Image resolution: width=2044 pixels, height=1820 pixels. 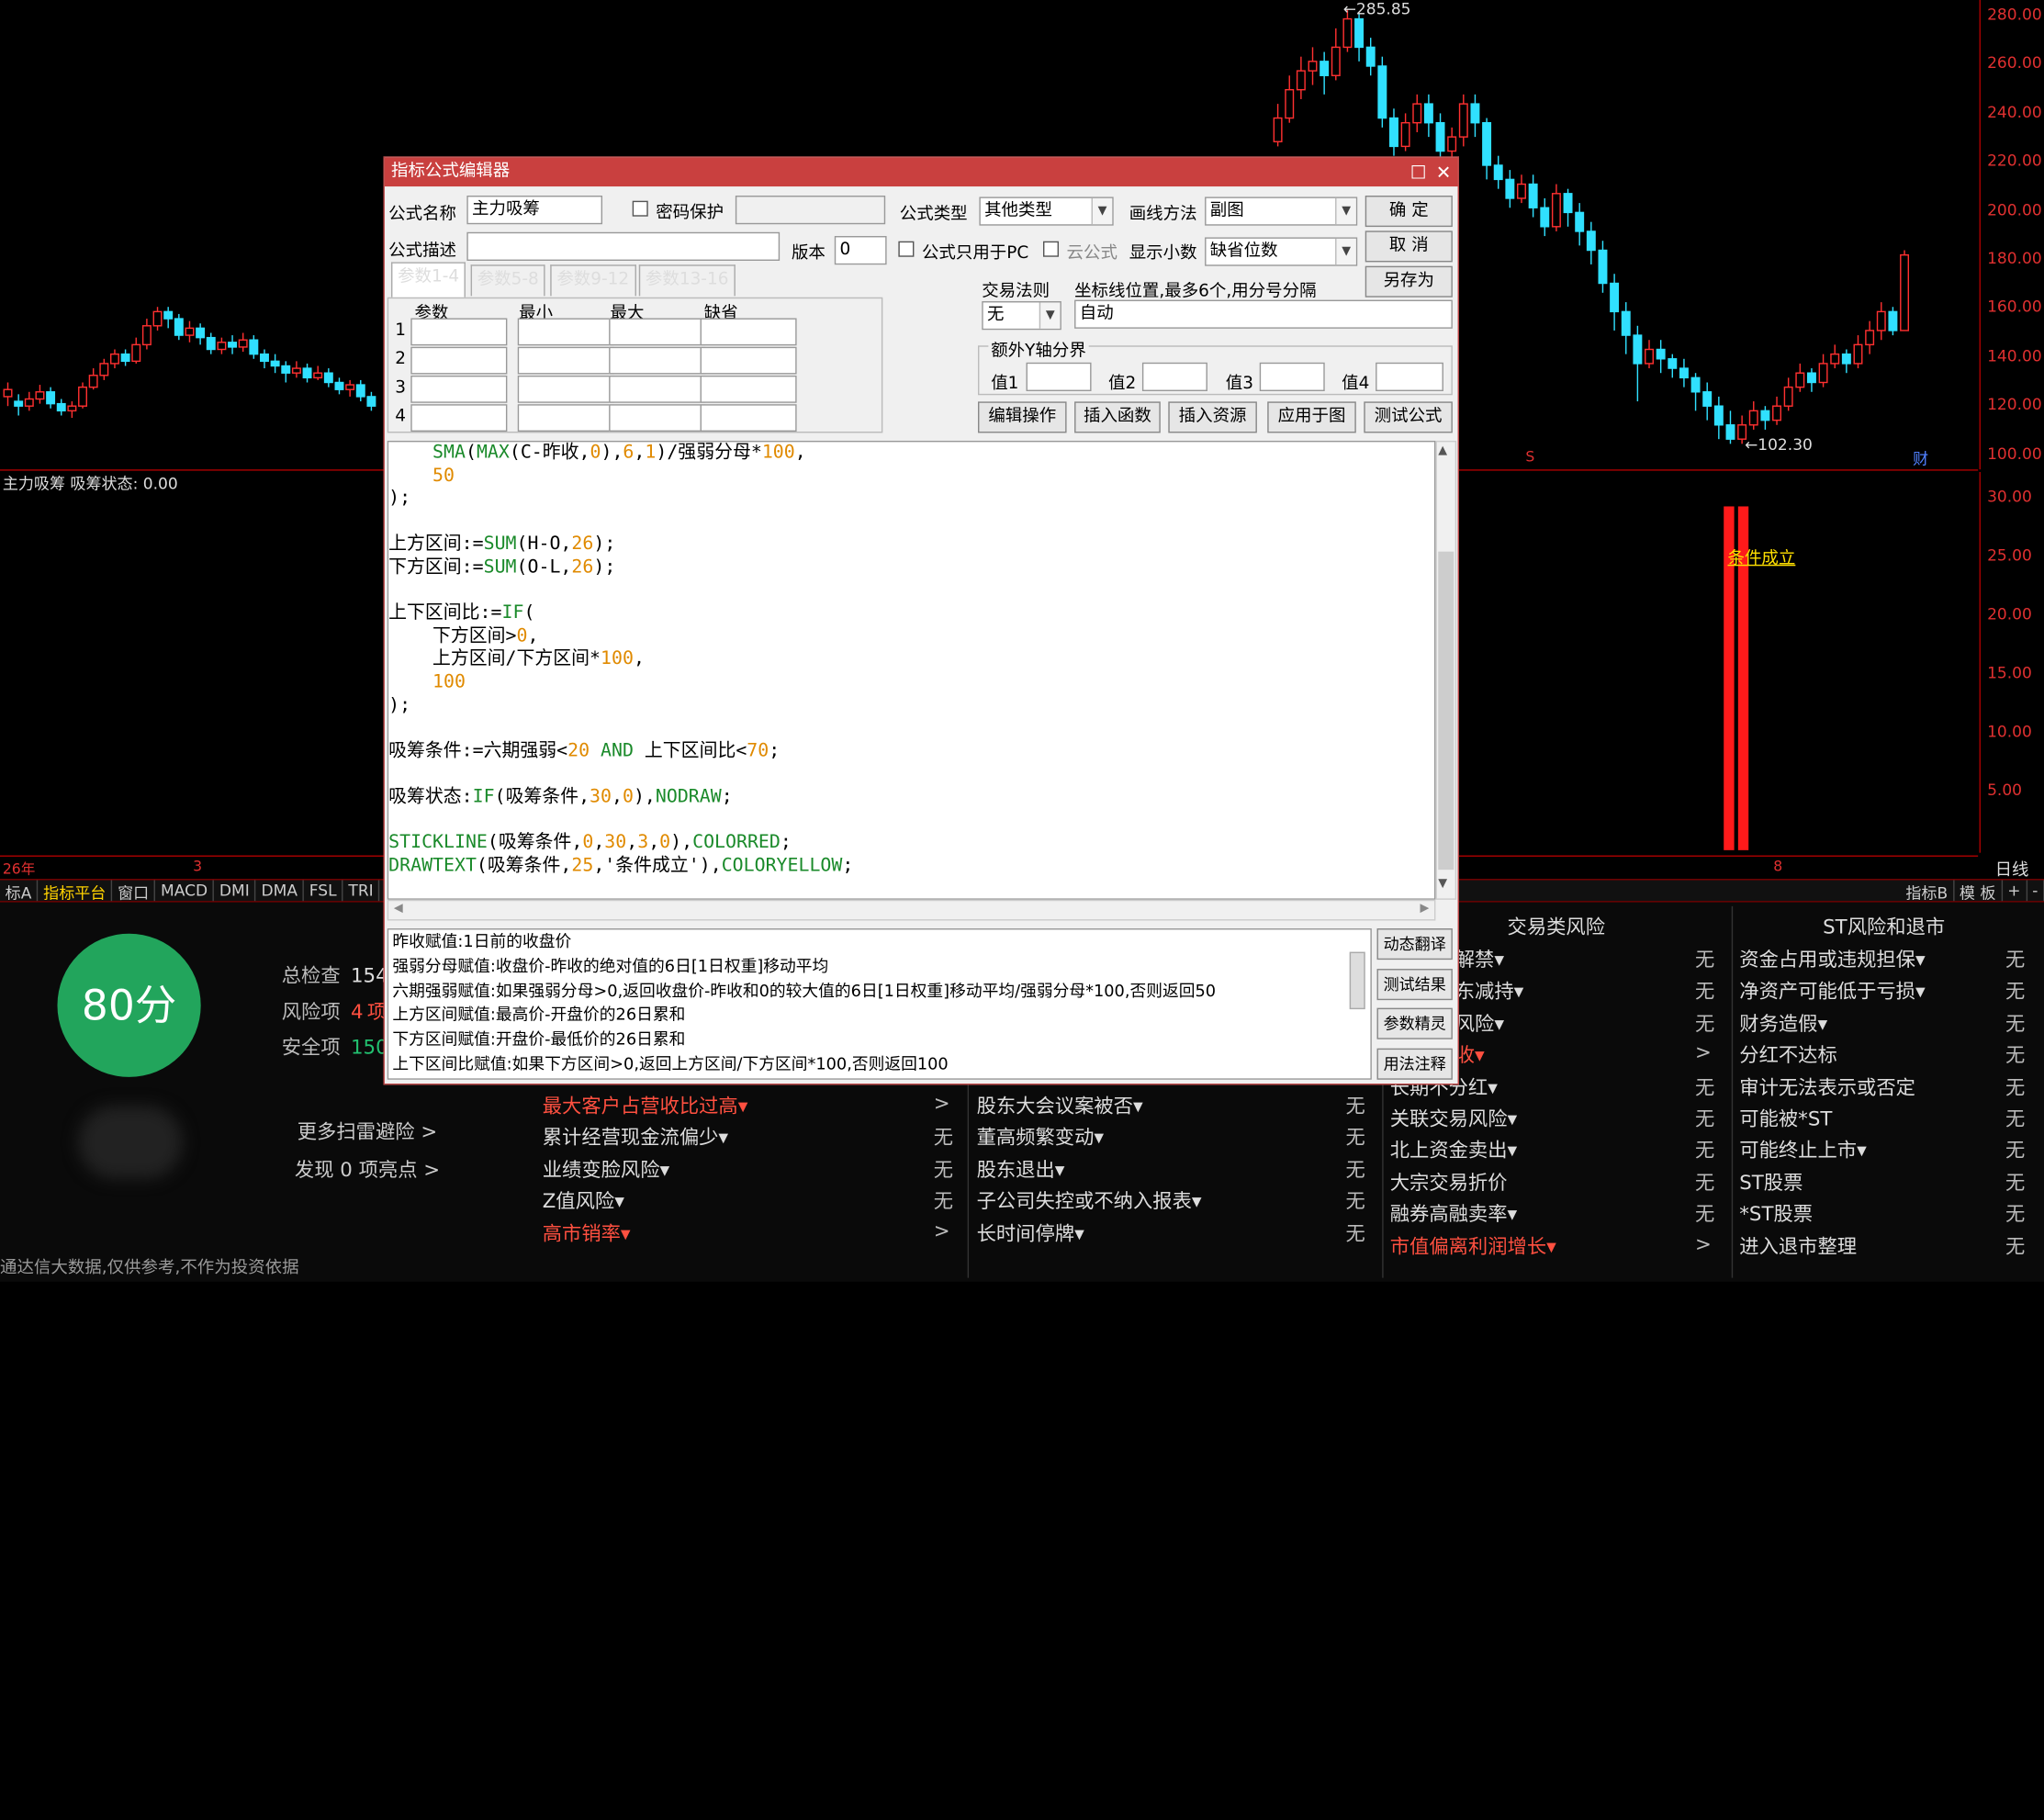 What do you see at coordinates (507, 280) in the screenshot?
I see `tab-params-5-8: 参数5-8` at bounding box center [507, 280].